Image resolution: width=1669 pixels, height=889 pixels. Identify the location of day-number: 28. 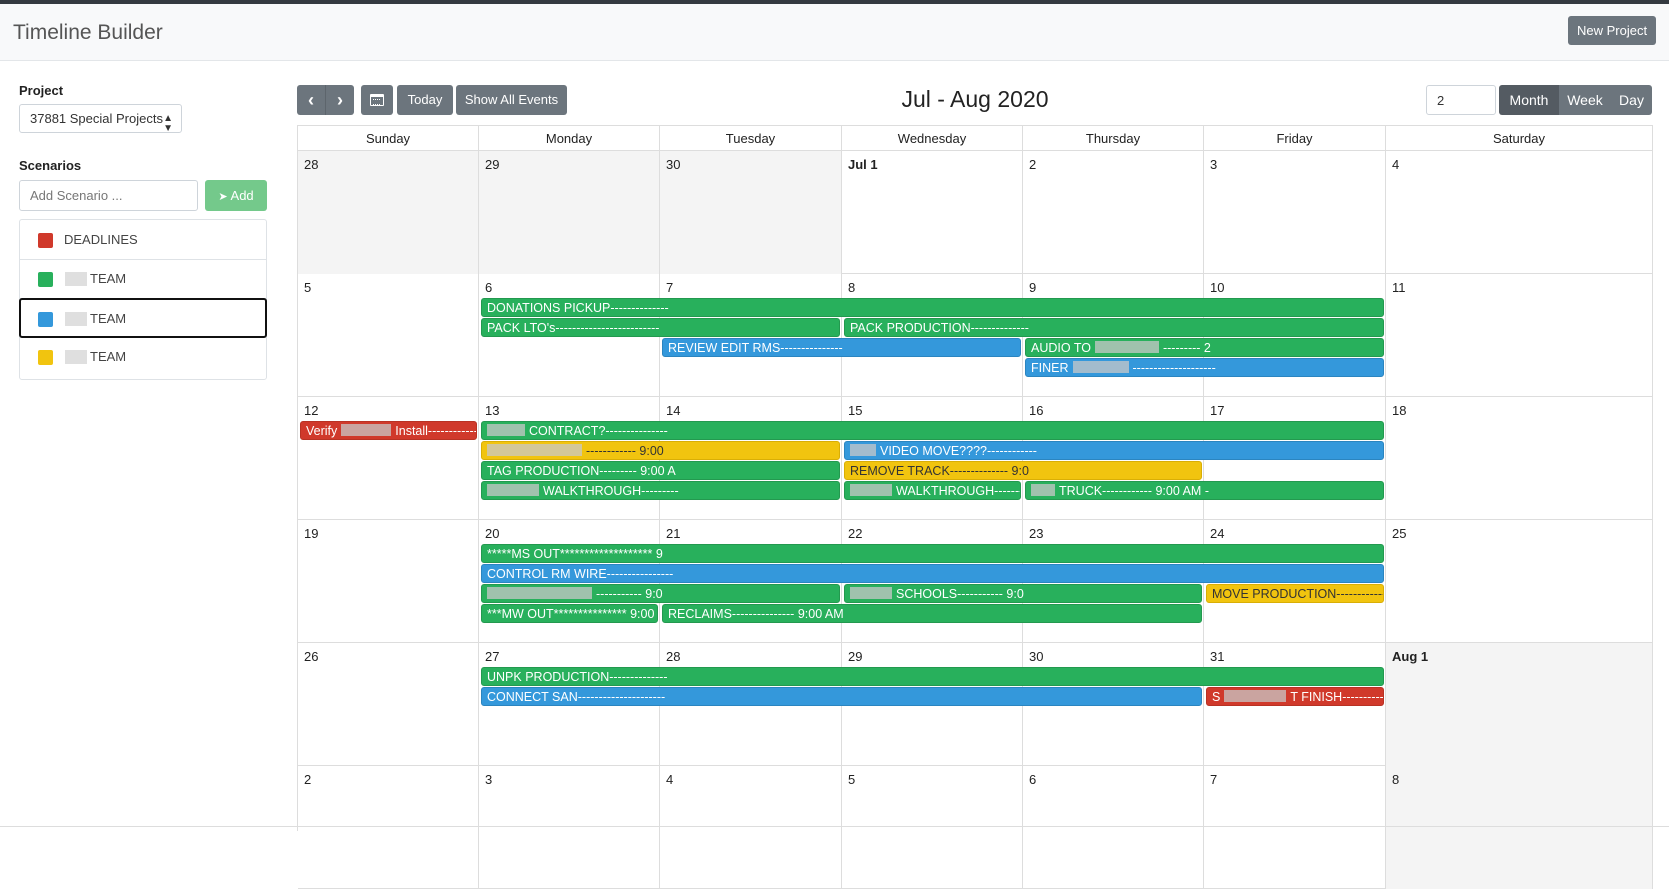
(311, 164).